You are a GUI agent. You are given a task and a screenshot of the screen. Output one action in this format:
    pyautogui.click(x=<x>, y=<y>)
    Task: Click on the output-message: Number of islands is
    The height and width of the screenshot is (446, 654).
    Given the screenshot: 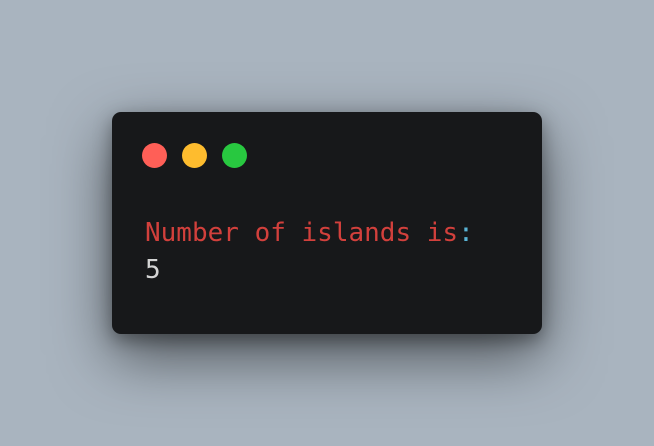 What is the action you would take?
    pyautogui.click(x=302, y=233)
    